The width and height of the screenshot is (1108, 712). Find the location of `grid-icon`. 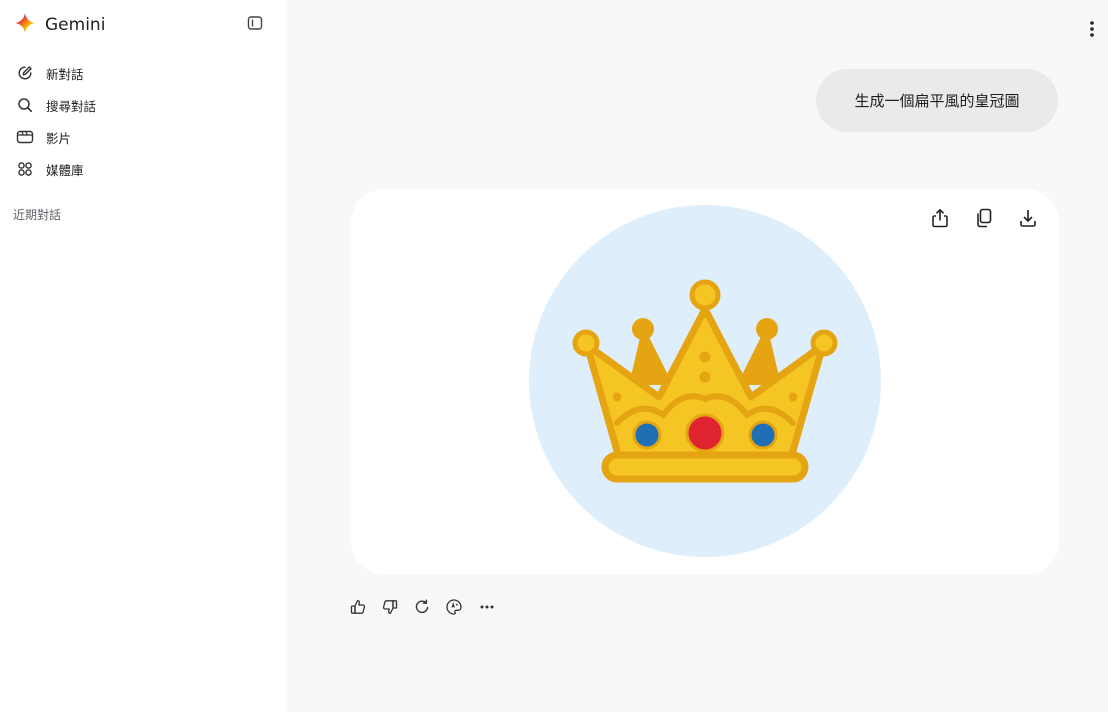

grid-icon is located at coordinates (25, 169).